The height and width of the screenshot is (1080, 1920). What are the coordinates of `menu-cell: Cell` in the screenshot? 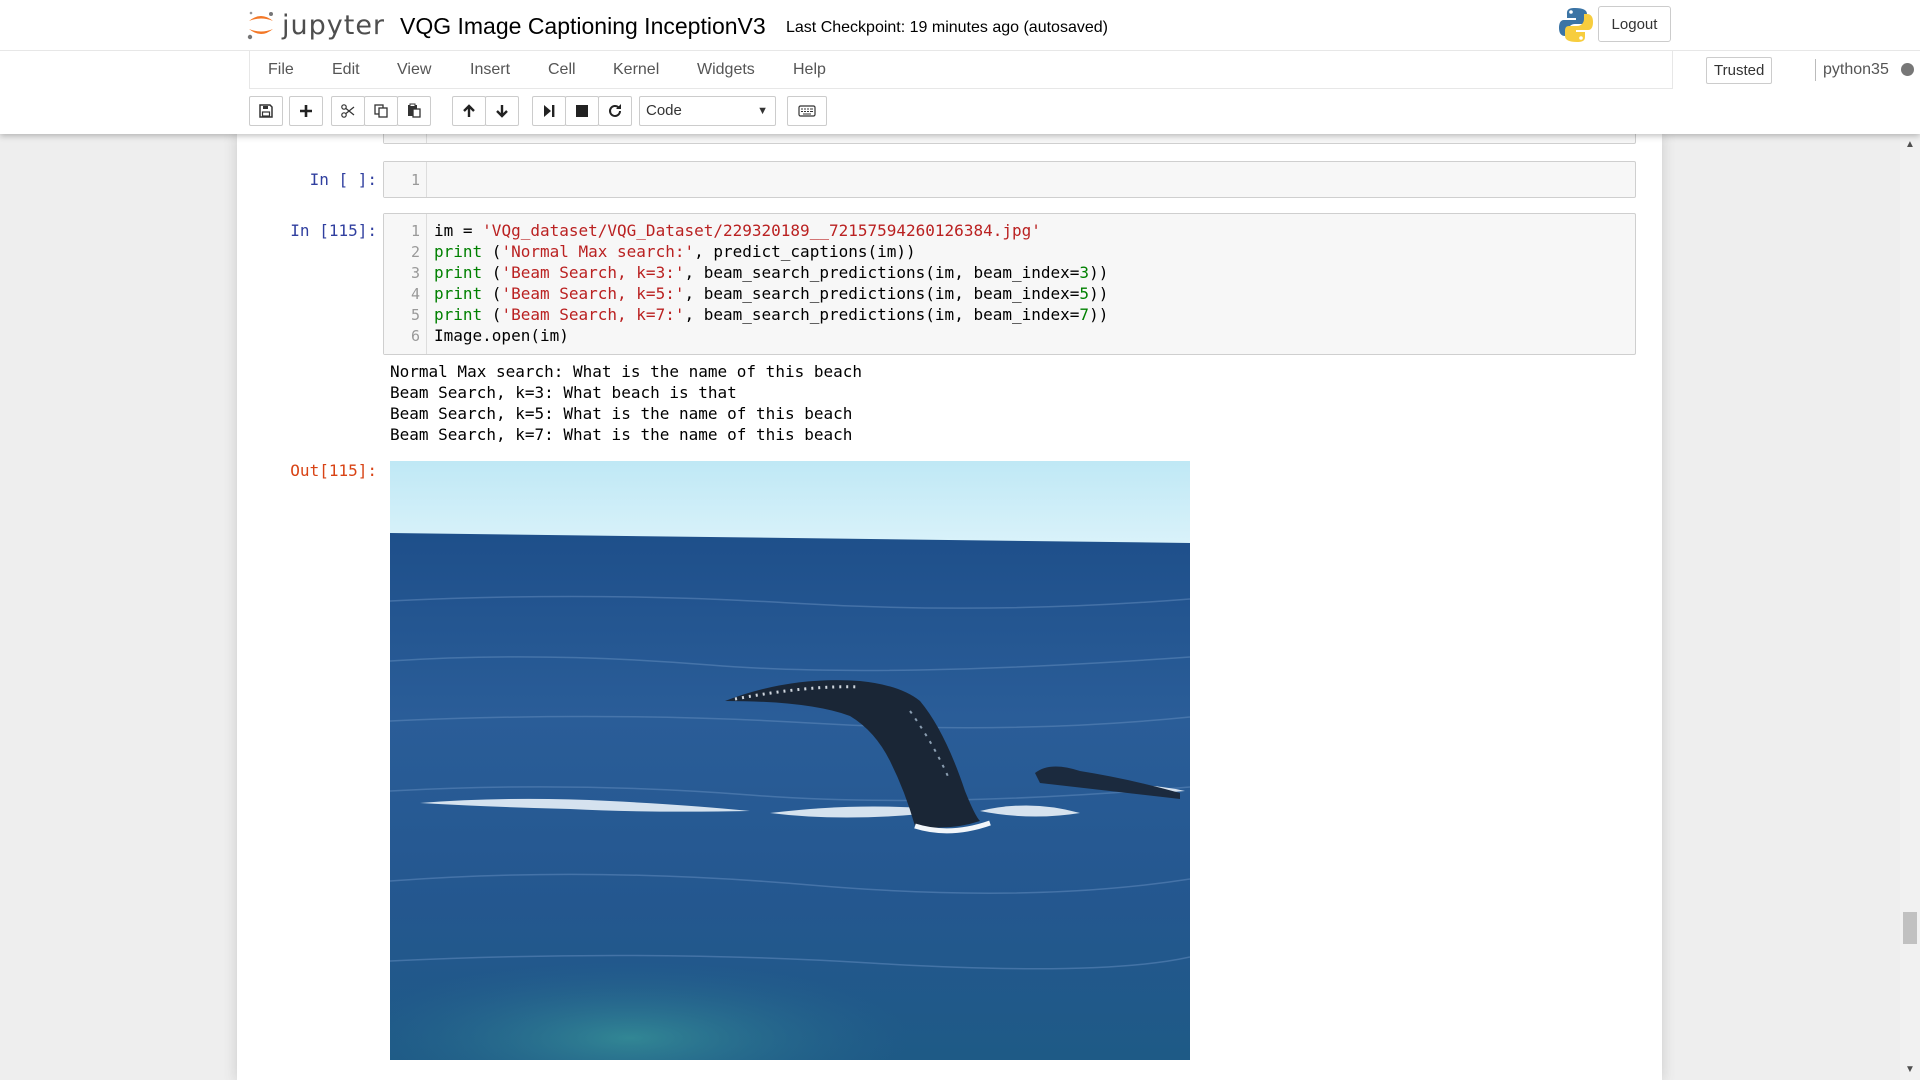 It's located at (562, 70).